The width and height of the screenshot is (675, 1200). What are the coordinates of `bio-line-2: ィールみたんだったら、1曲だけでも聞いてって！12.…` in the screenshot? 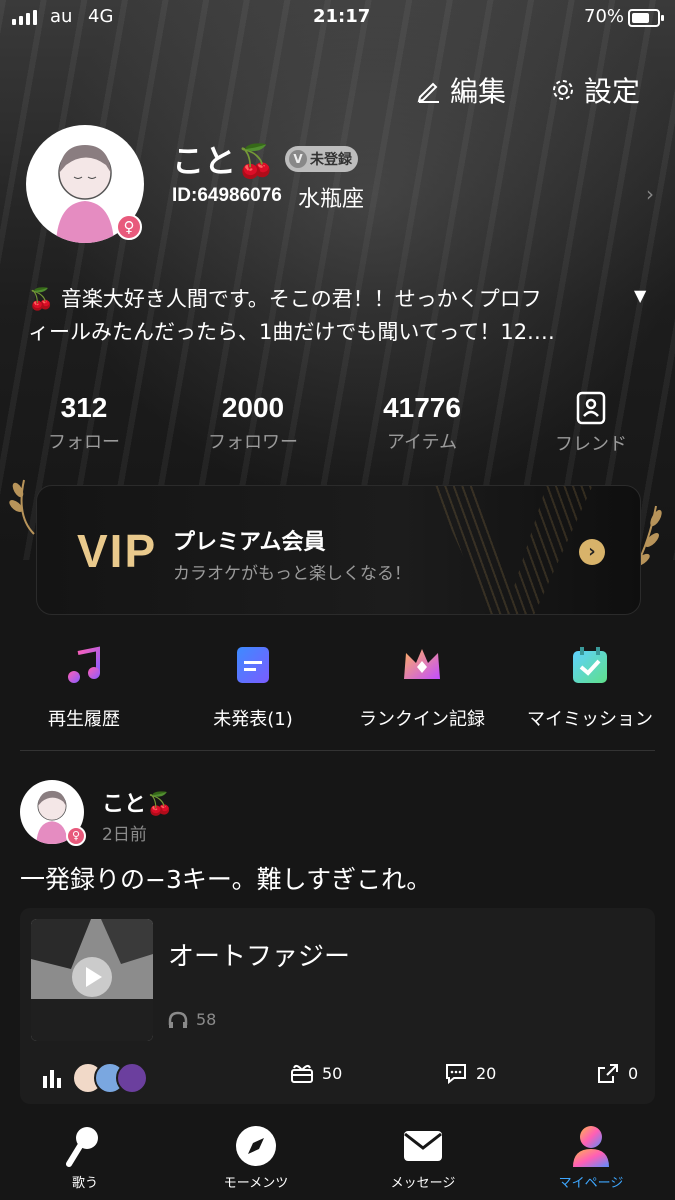 It's located at (291, 332).